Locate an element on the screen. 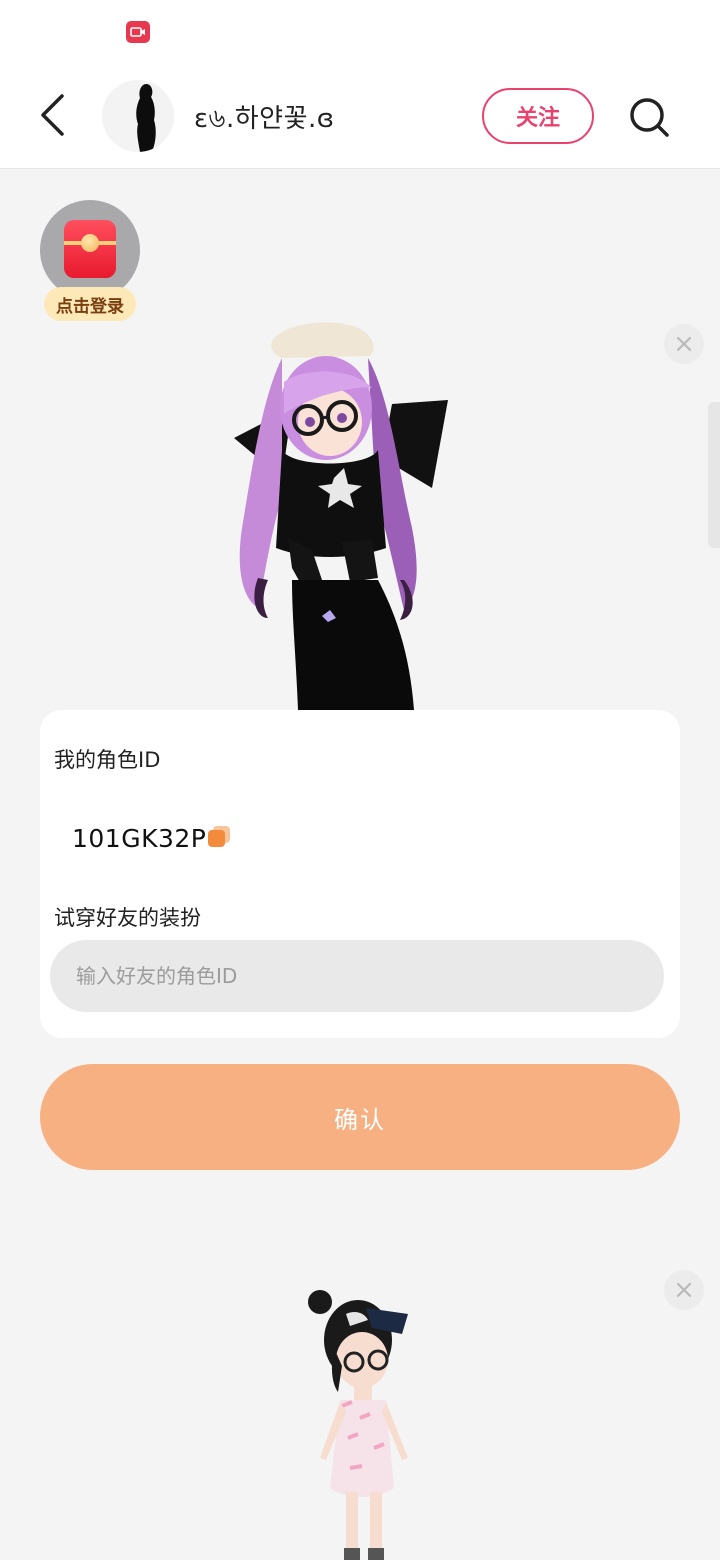 This screenshot has height=1560, width=720. back-button is located at coordinates (53, 115).